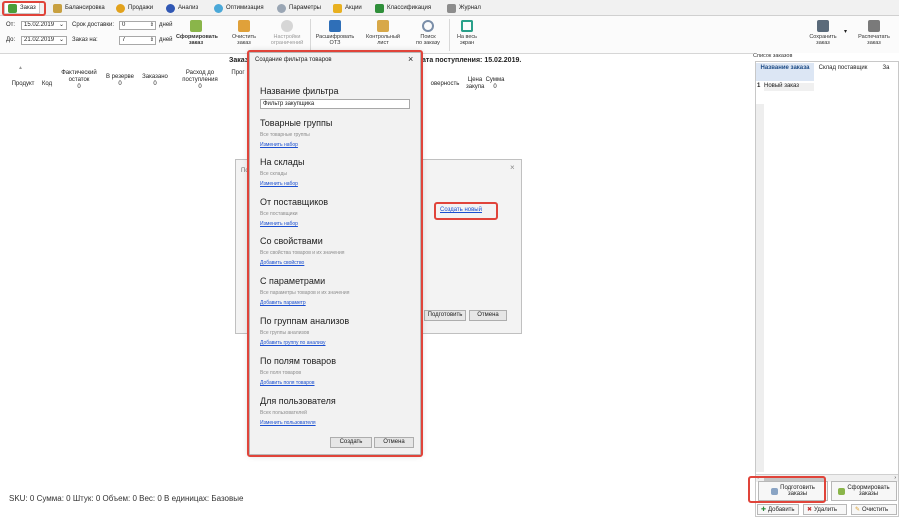 This screenshot has width=899, height=517. Describe the element at coordinates (787, 489) in the screenshot. I see `prepare-orders-highlight-frame` at that location.